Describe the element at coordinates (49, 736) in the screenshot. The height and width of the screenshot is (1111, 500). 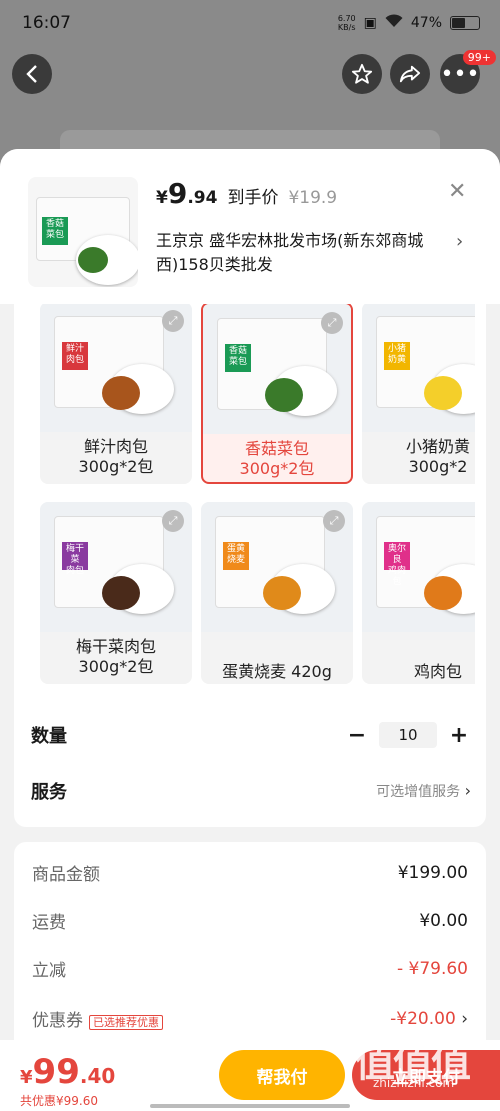
I see `quantity-label: 数量` at that location.